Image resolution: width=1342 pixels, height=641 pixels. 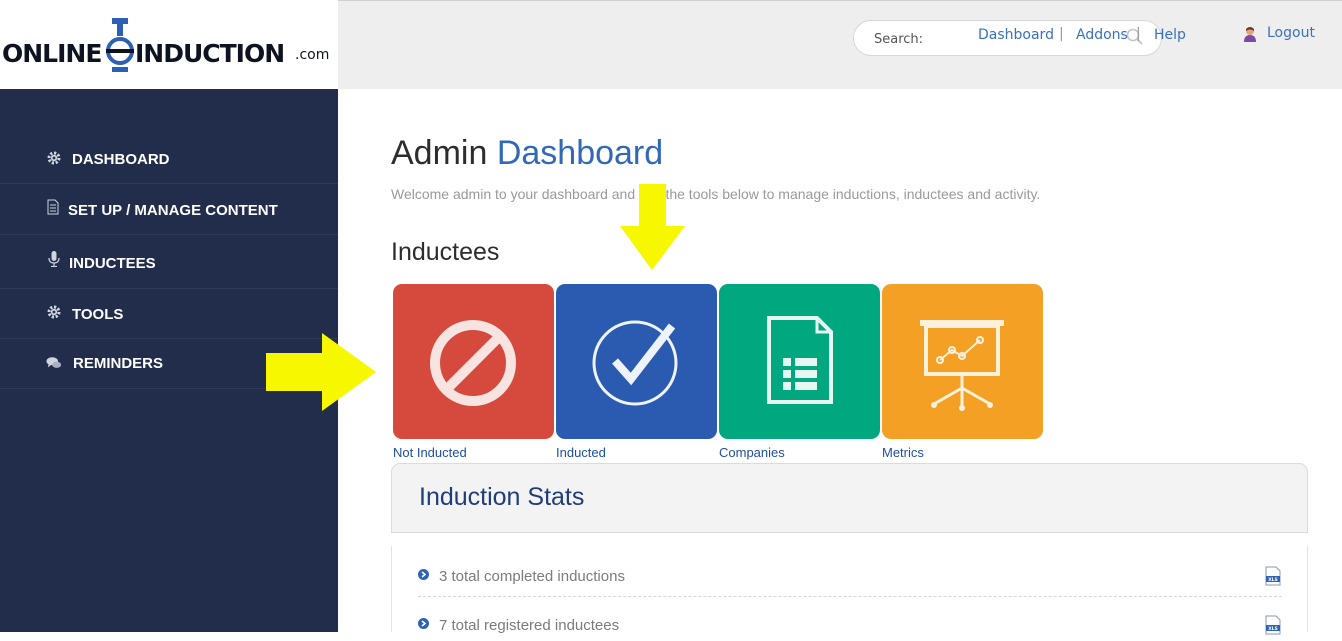 What do you see at coordinates (850, 621) in the screenshot?
I see `stat-item: 7 total registered inductees XLS` at bounding box center [850, 621].